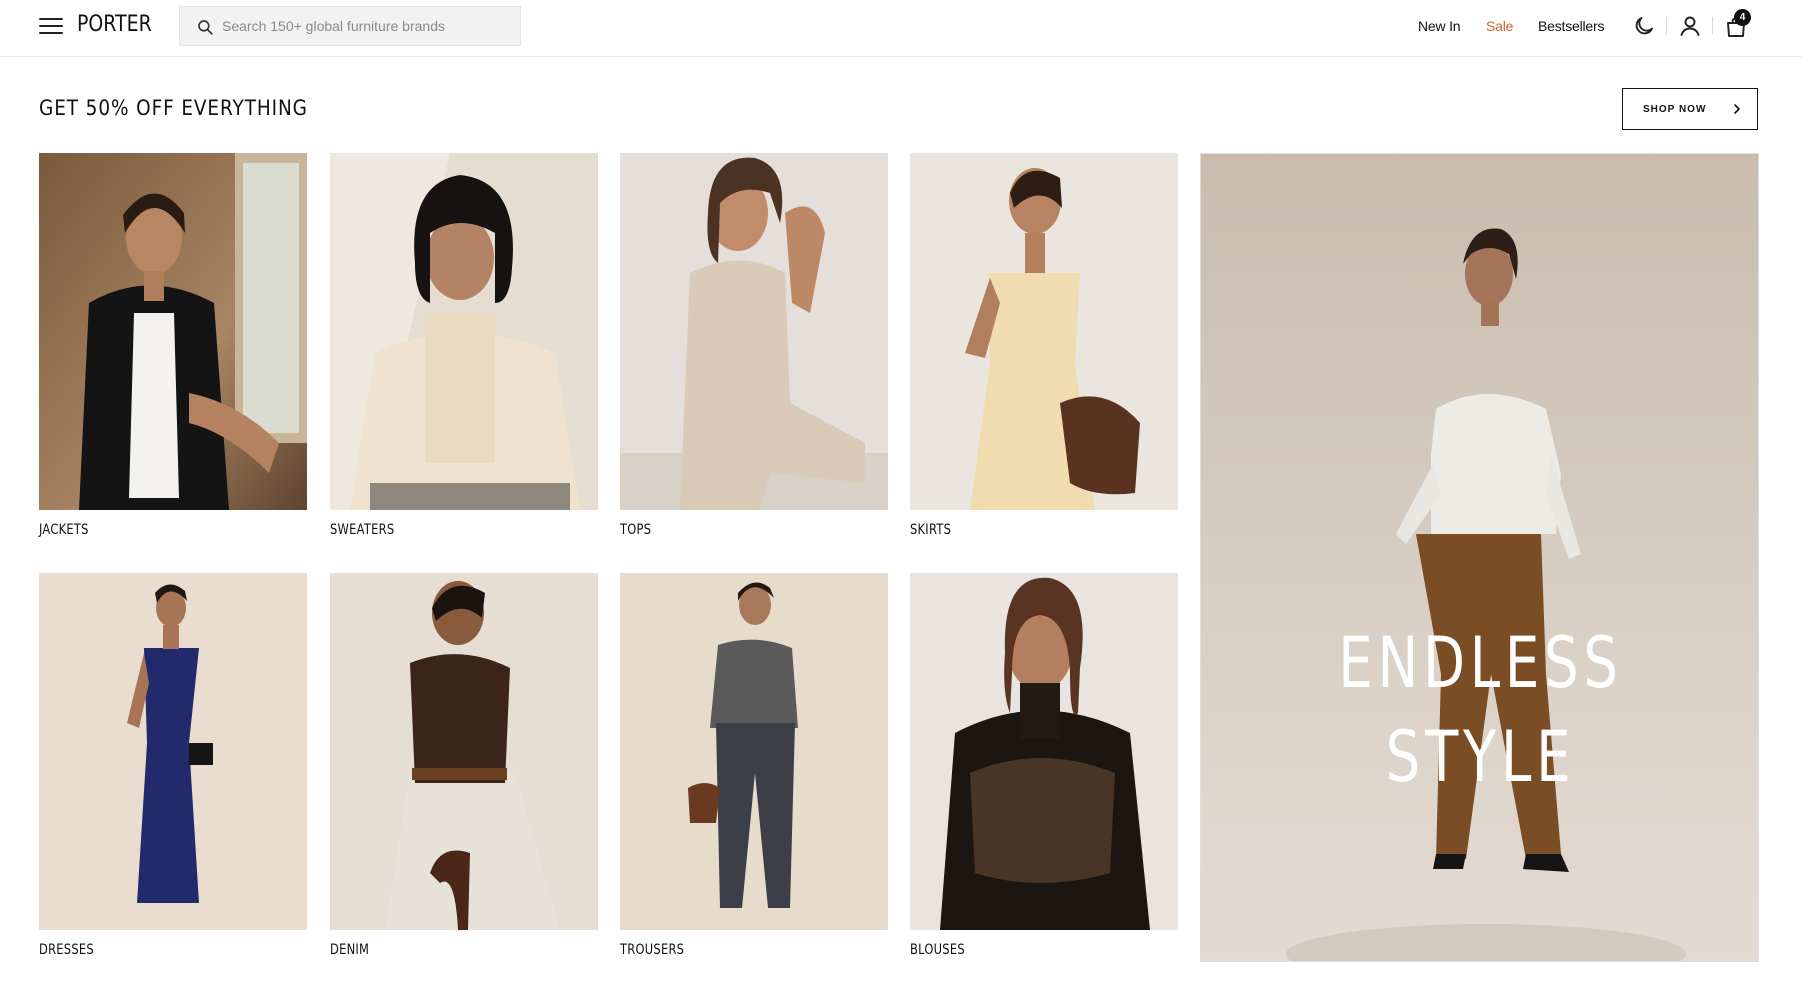 The height and width of the screenshot is (993, 1802). Describe the element at coordinates (114, 24) in the screenshot. I see `site-logo: PORTER` at that location.